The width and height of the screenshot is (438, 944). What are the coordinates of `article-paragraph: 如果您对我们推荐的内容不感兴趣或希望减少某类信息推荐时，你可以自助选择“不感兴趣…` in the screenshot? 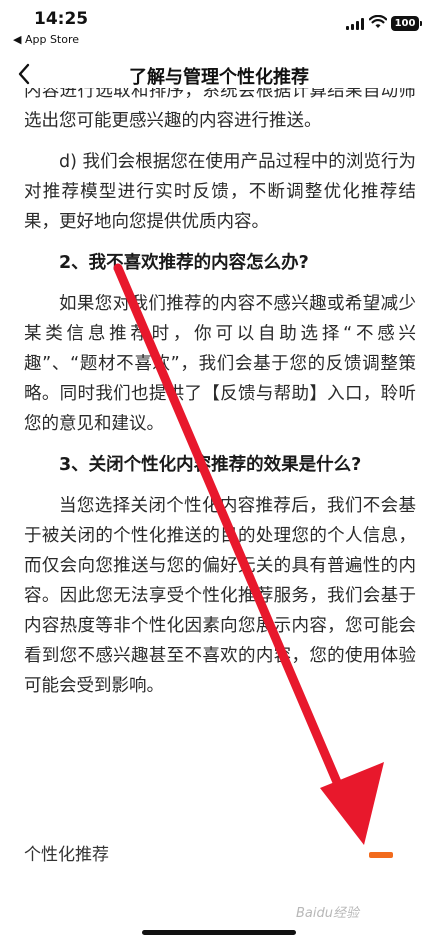 It's located at (220, 364).